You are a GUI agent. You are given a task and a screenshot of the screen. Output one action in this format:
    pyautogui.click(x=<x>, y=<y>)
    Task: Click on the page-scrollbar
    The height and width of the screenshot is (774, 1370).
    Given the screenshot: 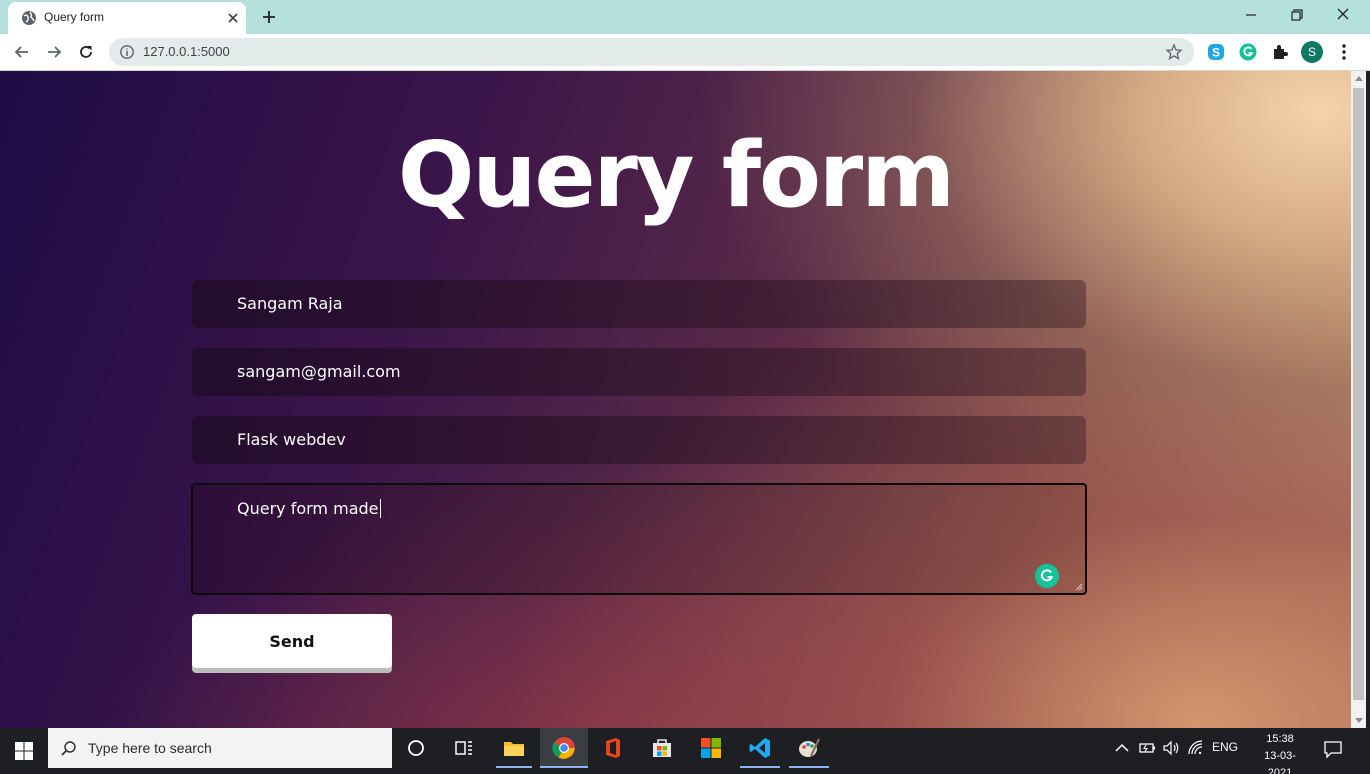 What is the action you would take?
    pyautogui.click(x=1358, y=399)
    